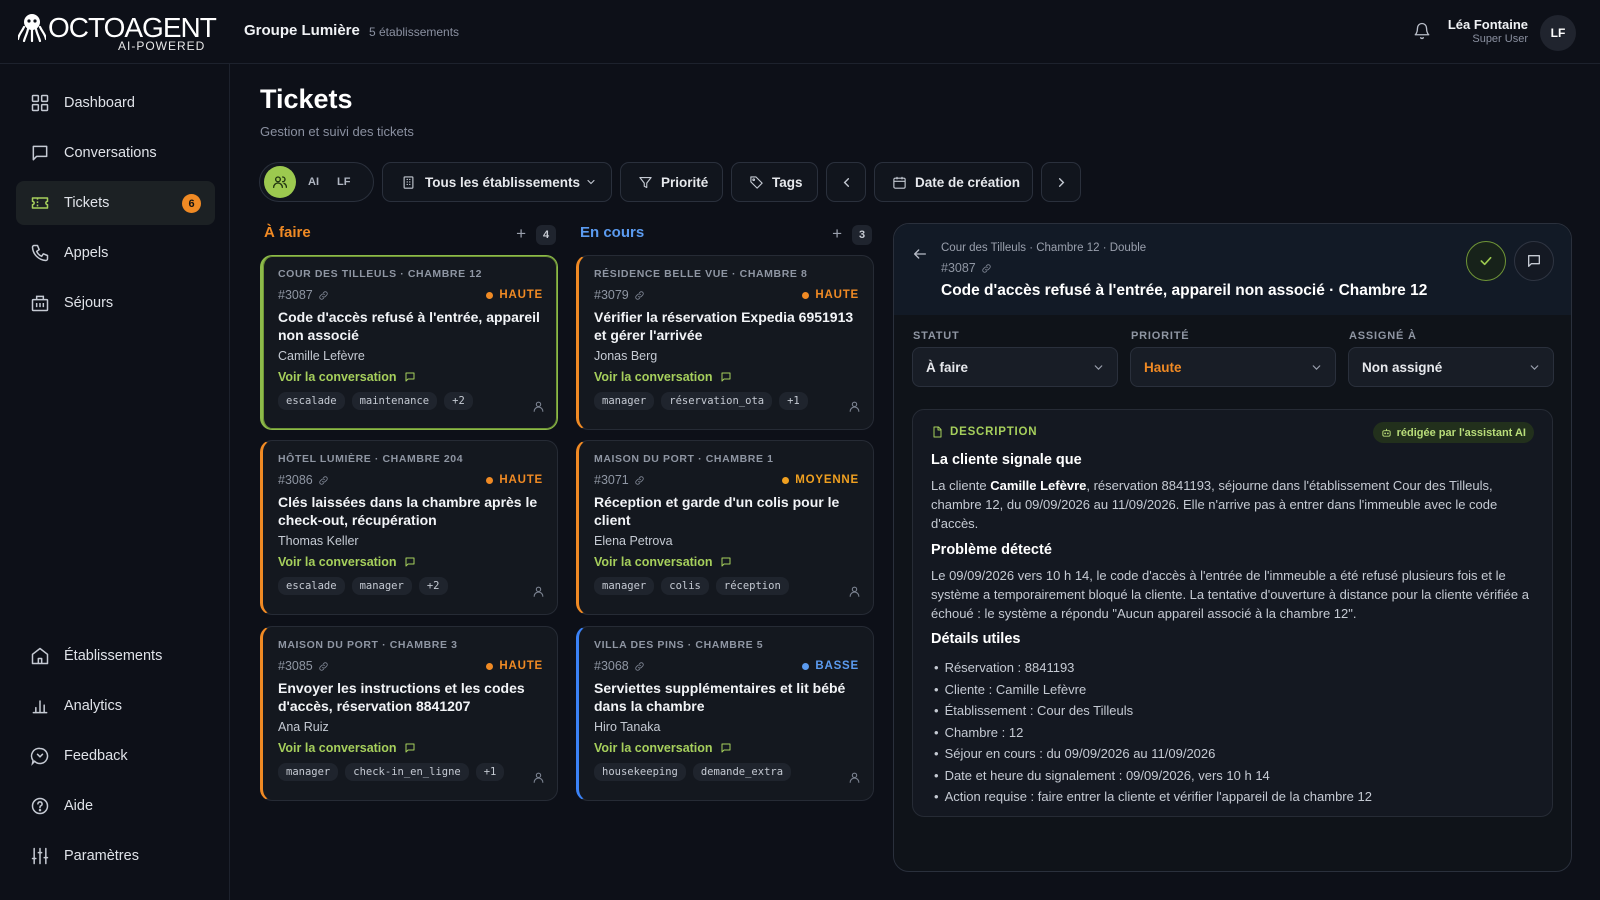  I want to click on date-filter: Date de création, so click(953, 182).